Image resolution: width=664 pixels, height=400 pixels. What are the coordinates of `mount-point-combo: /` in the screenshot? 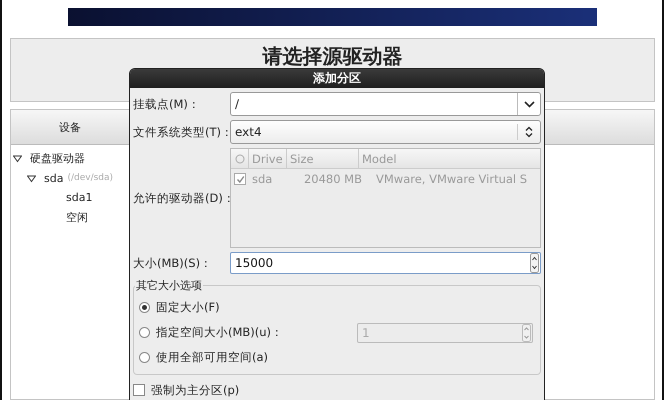 It's located at (385, 104).